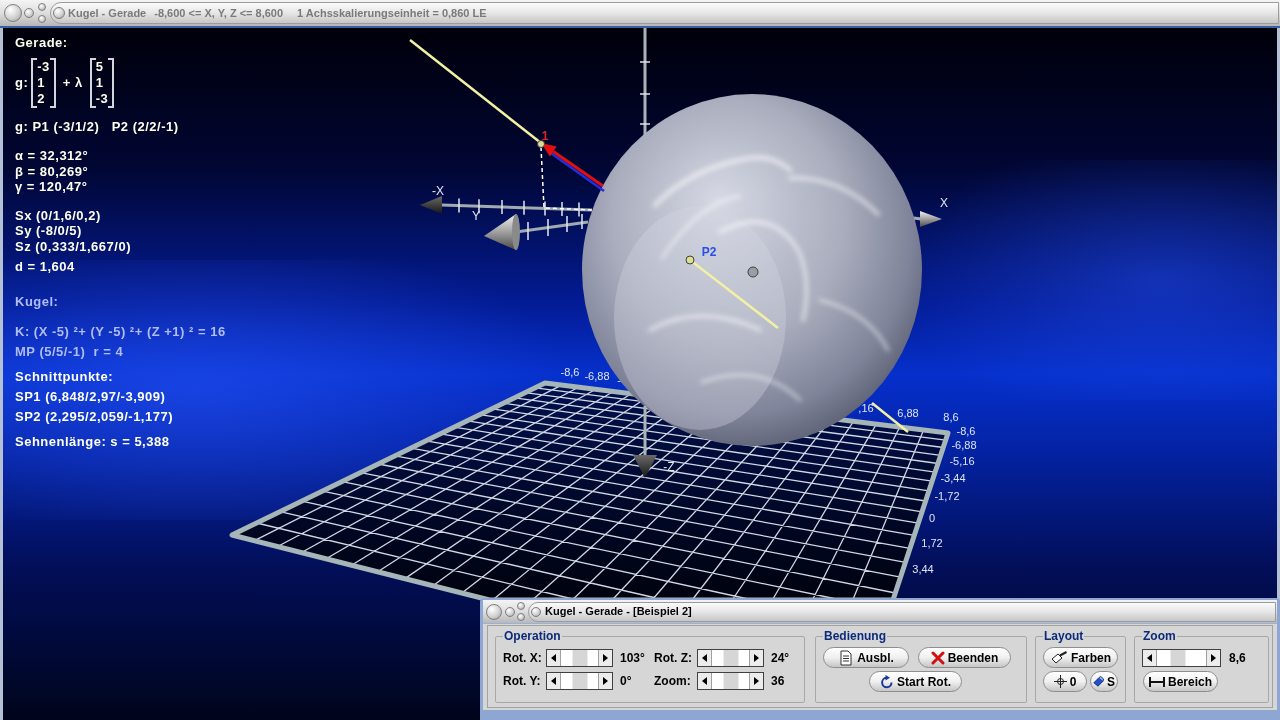 The image size is (1280, 720). Describe the element at coordinates (619, 380) in the screenshot. I see `axis-tick-label: -` at that location.